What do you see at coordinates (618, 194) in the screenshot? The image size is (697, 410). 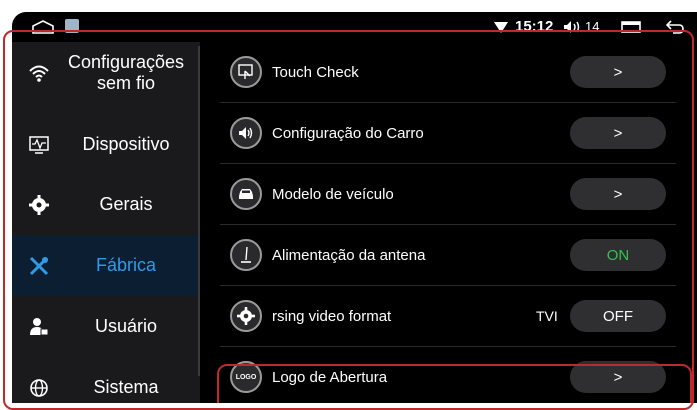 I see `vehicle-model-arrow-button: >` at bounding box center [618, 194].